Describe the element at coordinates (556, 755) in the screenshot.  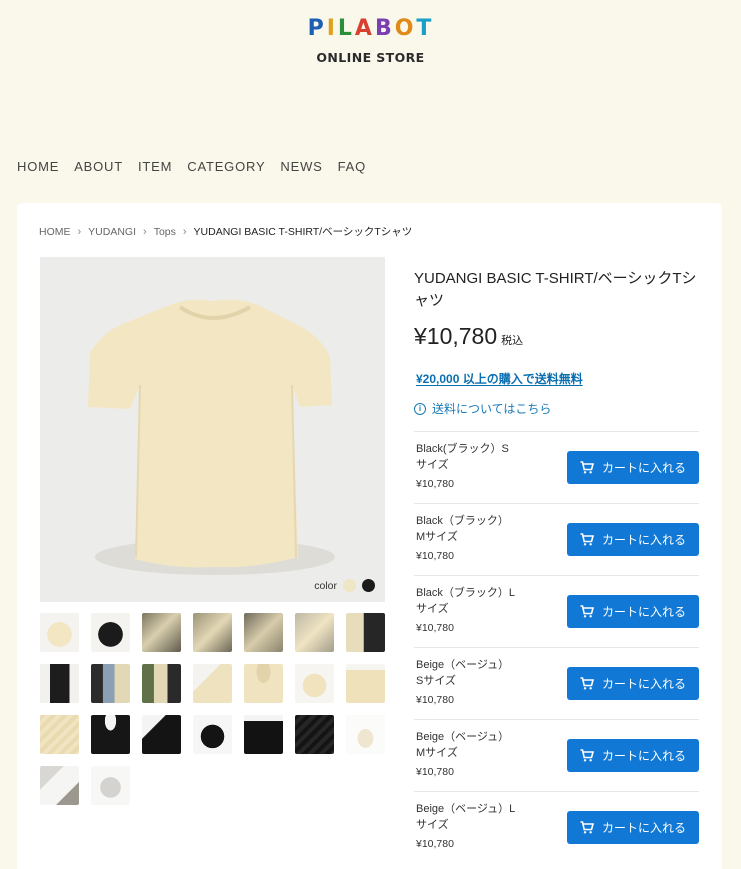
I see `variant-row: Beige（ベージュ）Mサイズ ¥10,780 カートに入れる` at that location.